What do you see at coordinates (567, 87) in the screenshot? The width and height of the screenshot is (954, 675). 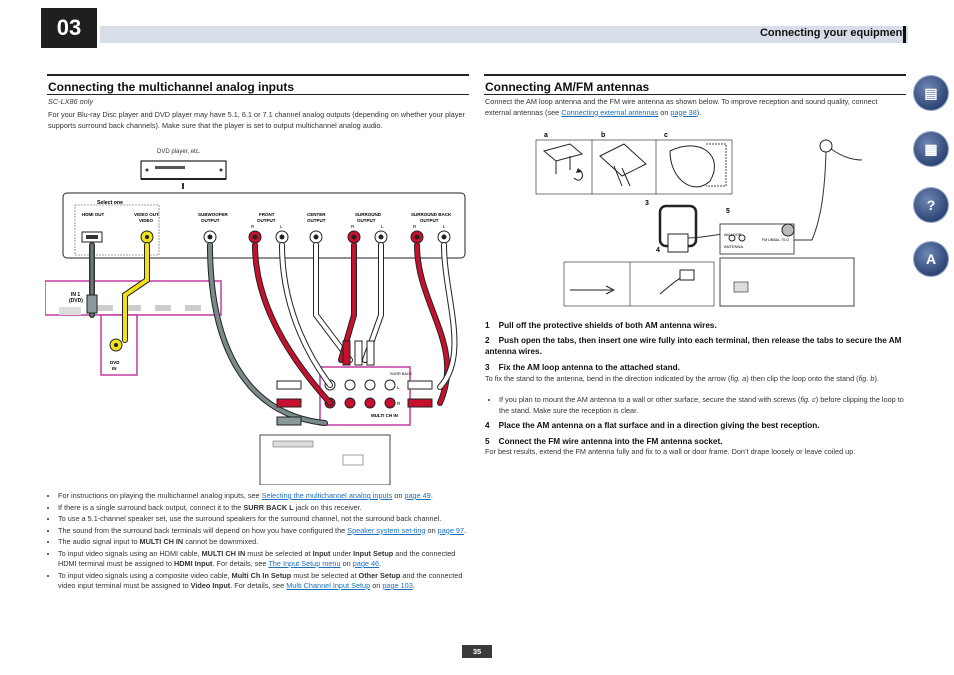 I see `right-heading: Connecting AM/FM antennas` at bounding box center [567, 87].